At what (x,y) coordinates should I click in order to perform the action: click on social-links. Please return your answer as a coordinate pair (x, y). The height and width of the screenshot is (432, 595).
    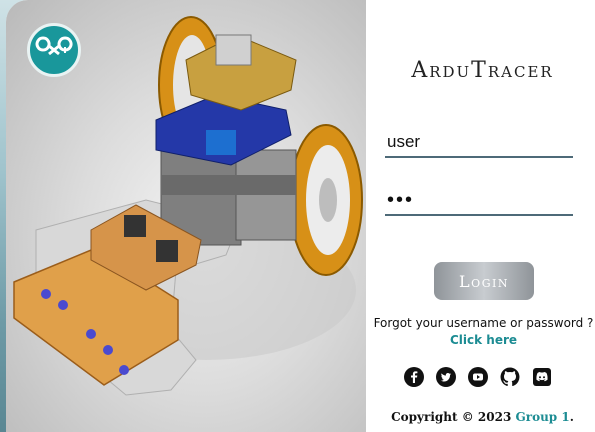
    Looking at the image, I should click on (478, 377).